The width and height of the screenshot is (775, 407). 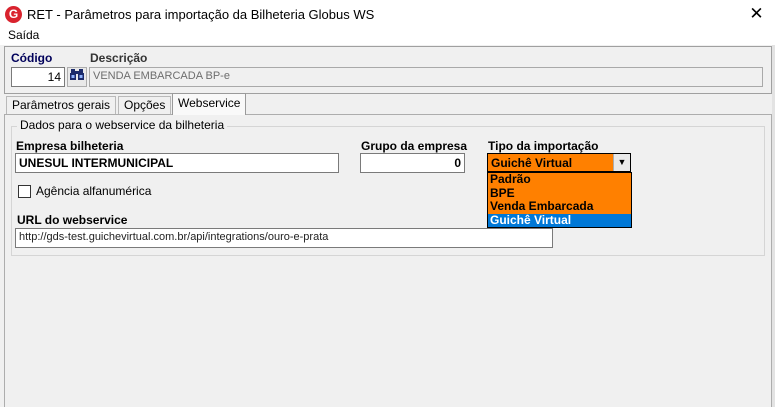 What do you see at coordinates (145, 105) in the screenshot?
I see `tab-opcoes: Opções` at bounding box center [145, 105].